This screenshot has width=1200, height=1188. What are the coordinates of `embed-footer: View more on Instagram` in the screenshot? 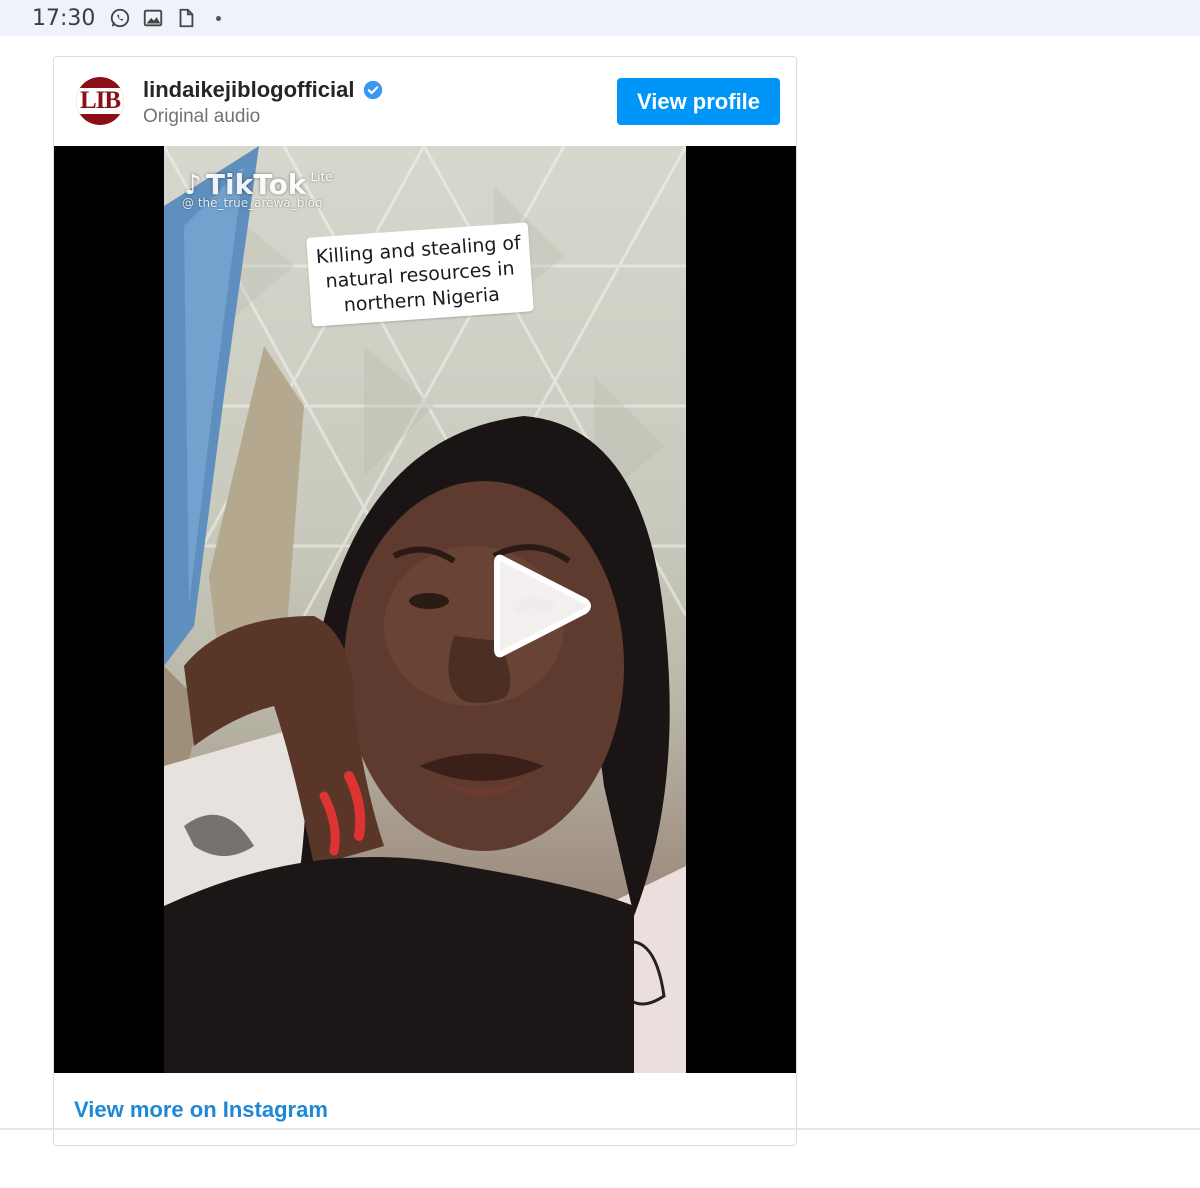 It's located at (425, 1109).